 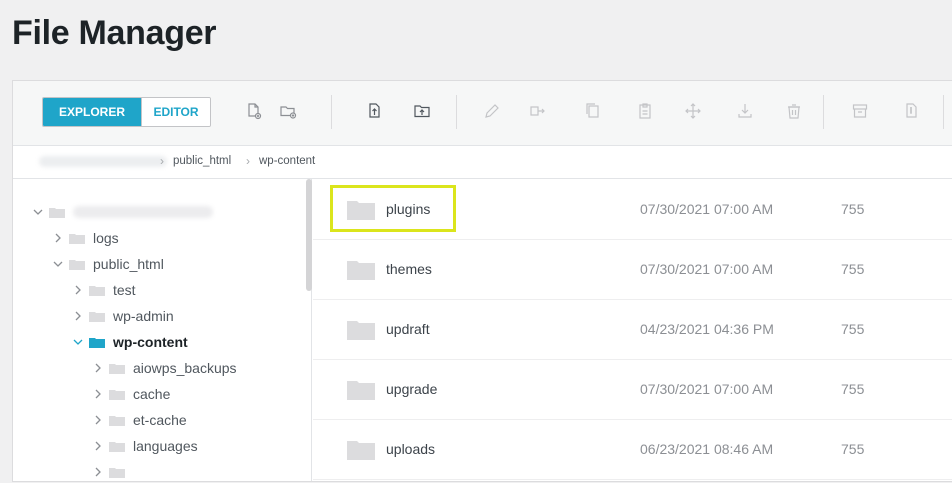 What do you see at coordinates (143, 212) in the screenshot?
I see `tree-root-label-redacted` at bounding box center [143, 212].